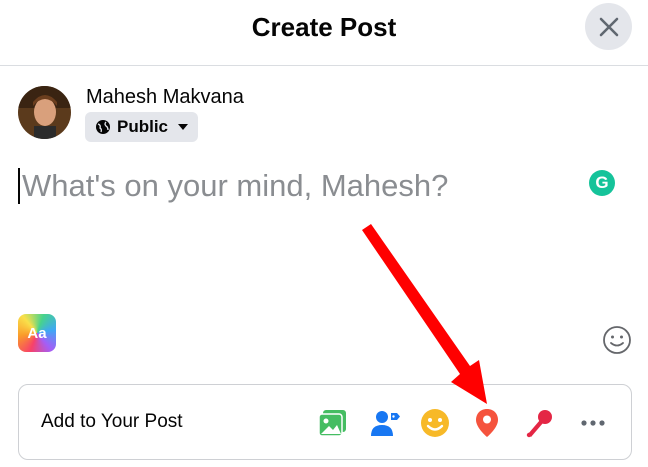 The width and height of the screenshot is (648, 467). What do you see at coordinates (44, 112) in the screenshot?
I see `avatar` at bounding box center [44, 112].